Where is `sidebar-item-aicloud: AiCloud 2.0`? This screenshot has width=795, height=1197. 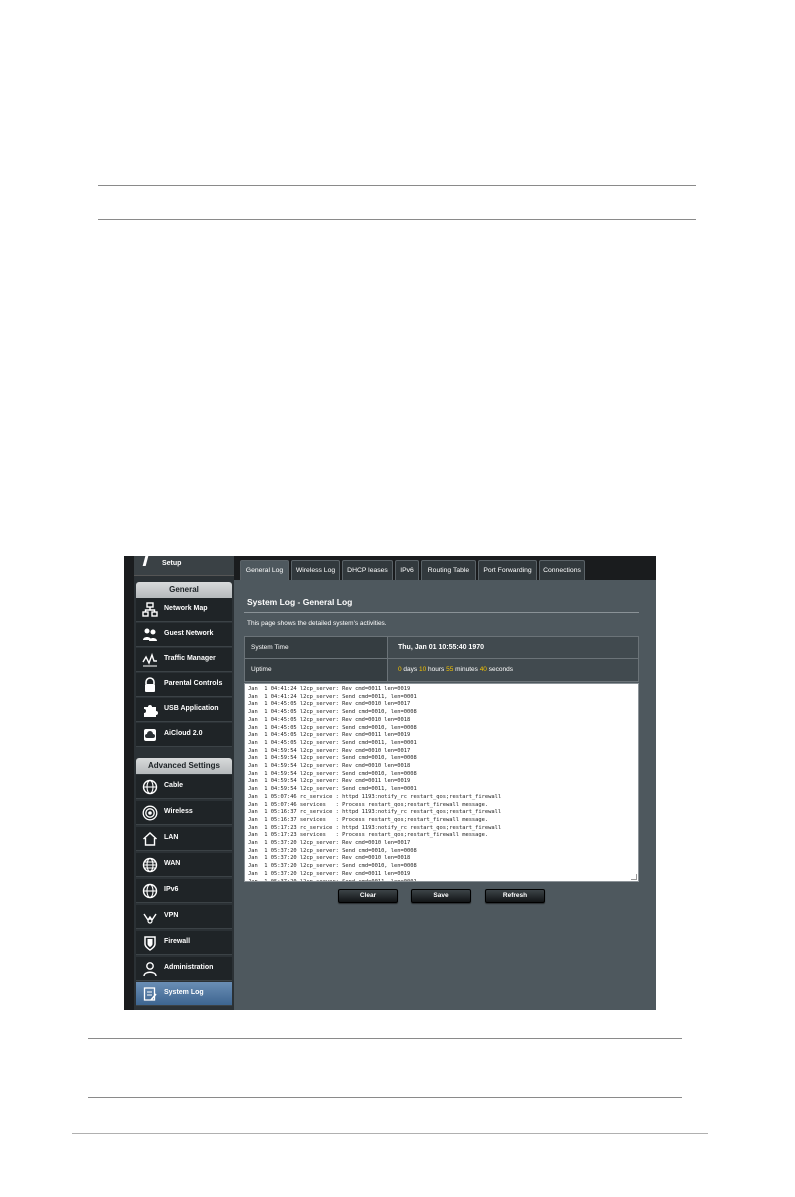 sidebar-item-aicloud: AiCloud 2.0 is located at coordinates (184, 735).